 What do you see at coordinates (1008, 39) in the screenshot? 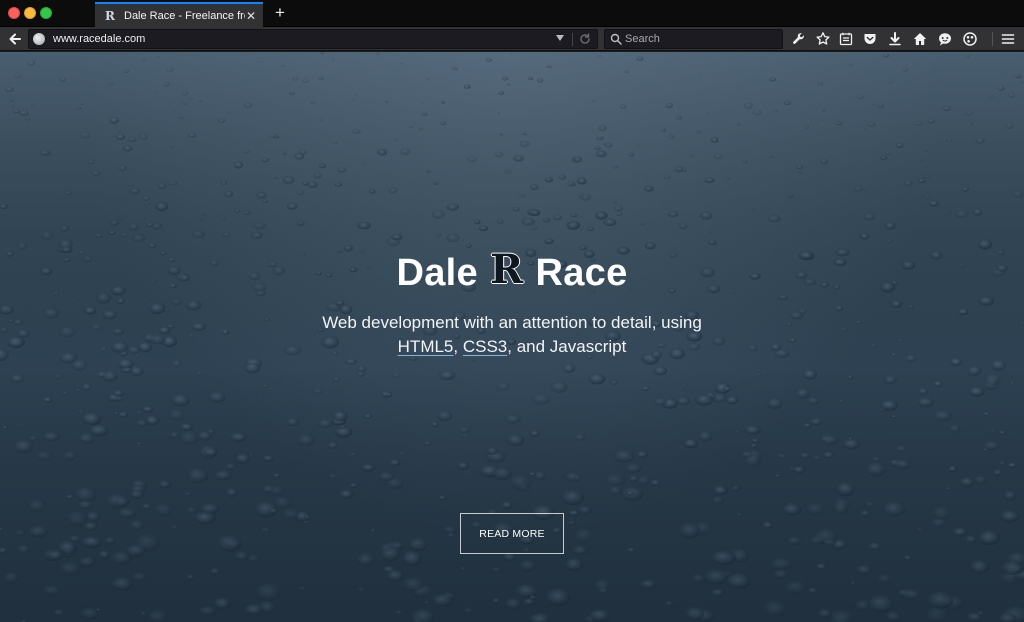
I see `menu-icon` at bounding box center [1008, 39].